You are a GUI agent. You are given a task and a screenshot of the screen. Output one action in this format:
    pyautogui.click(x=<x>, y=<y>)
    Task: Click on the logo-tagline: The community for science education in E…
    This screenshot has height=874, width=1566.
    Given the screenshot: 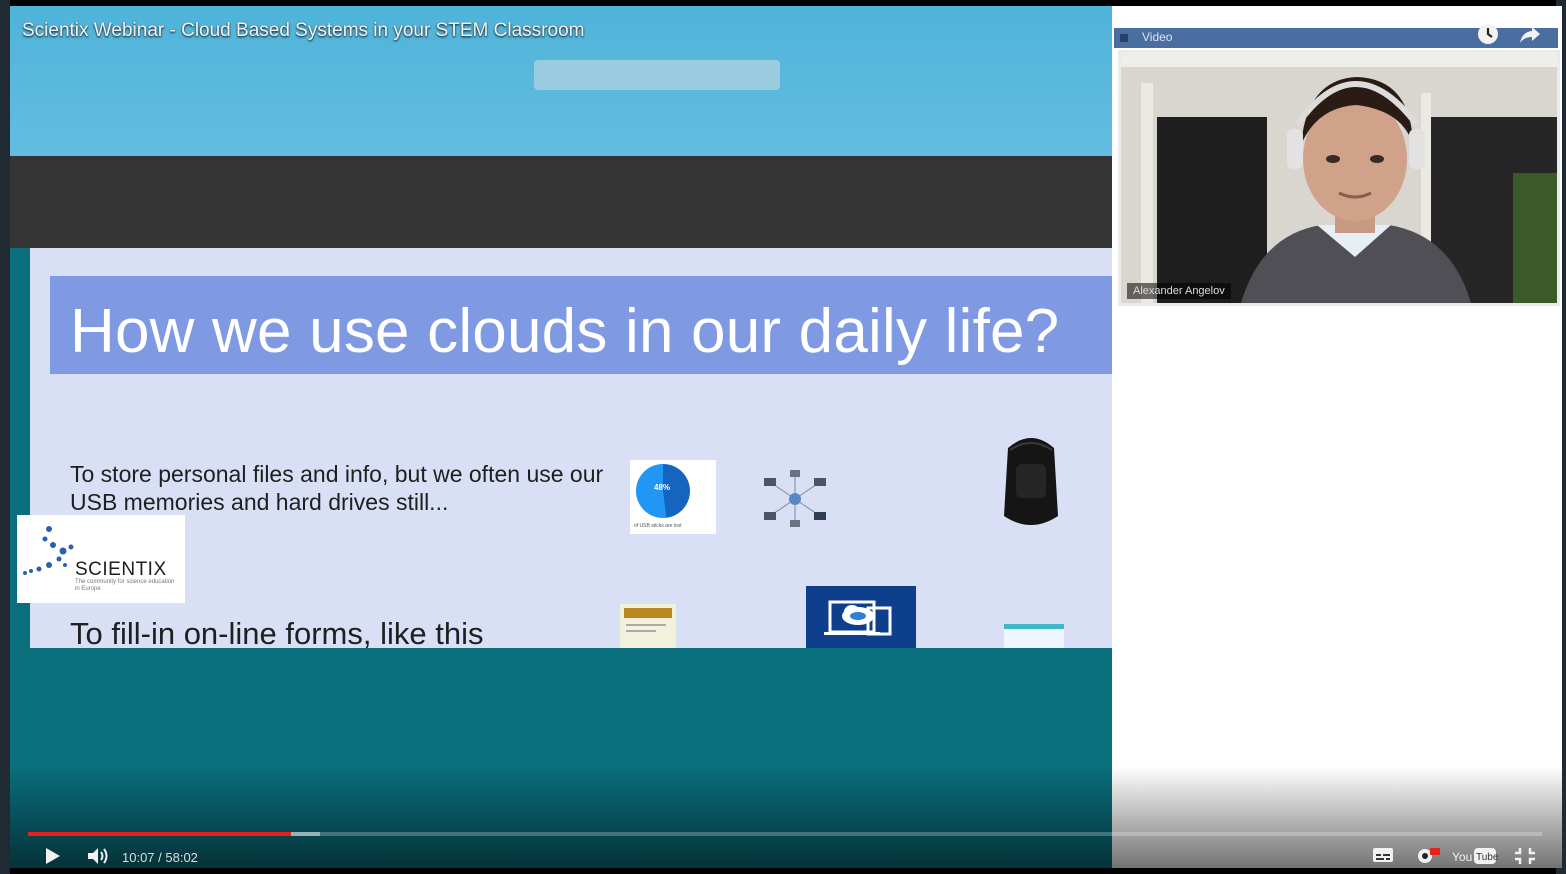 What is the action you would take?
    pyautogui.click(x=125, y=585)
    